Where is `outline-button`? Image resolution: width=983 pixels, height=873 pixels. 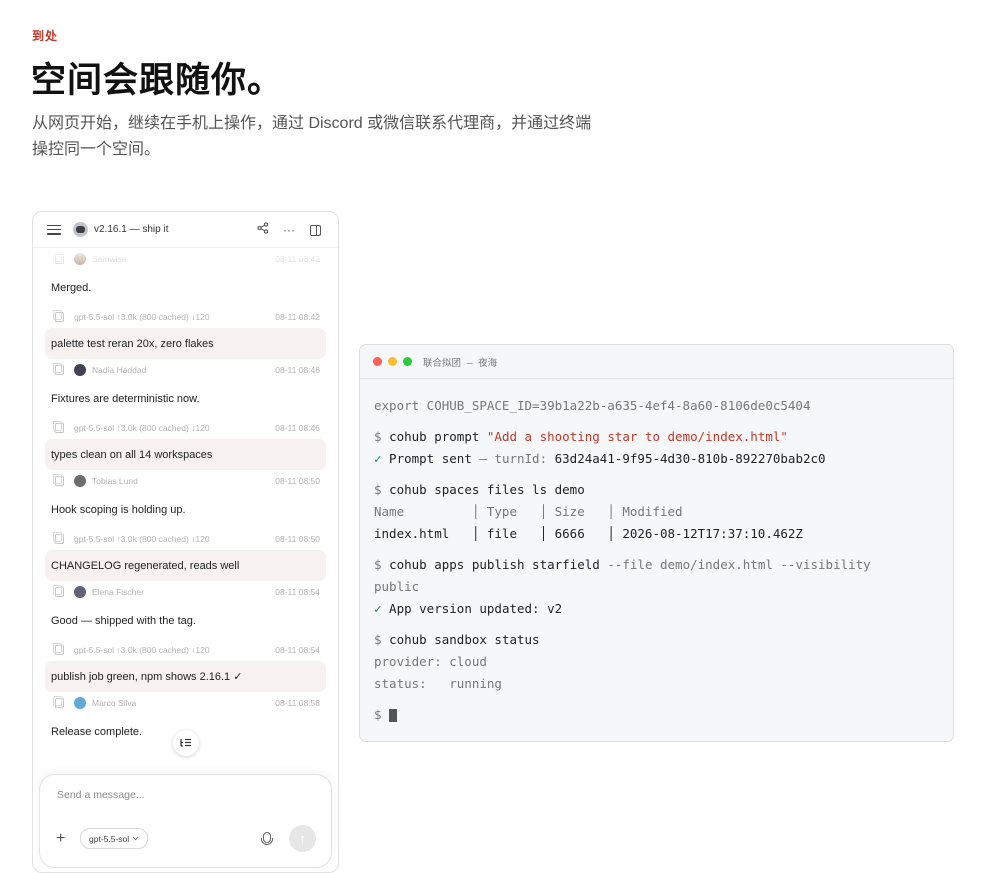
outline-button is located at coordinates (186, 743).